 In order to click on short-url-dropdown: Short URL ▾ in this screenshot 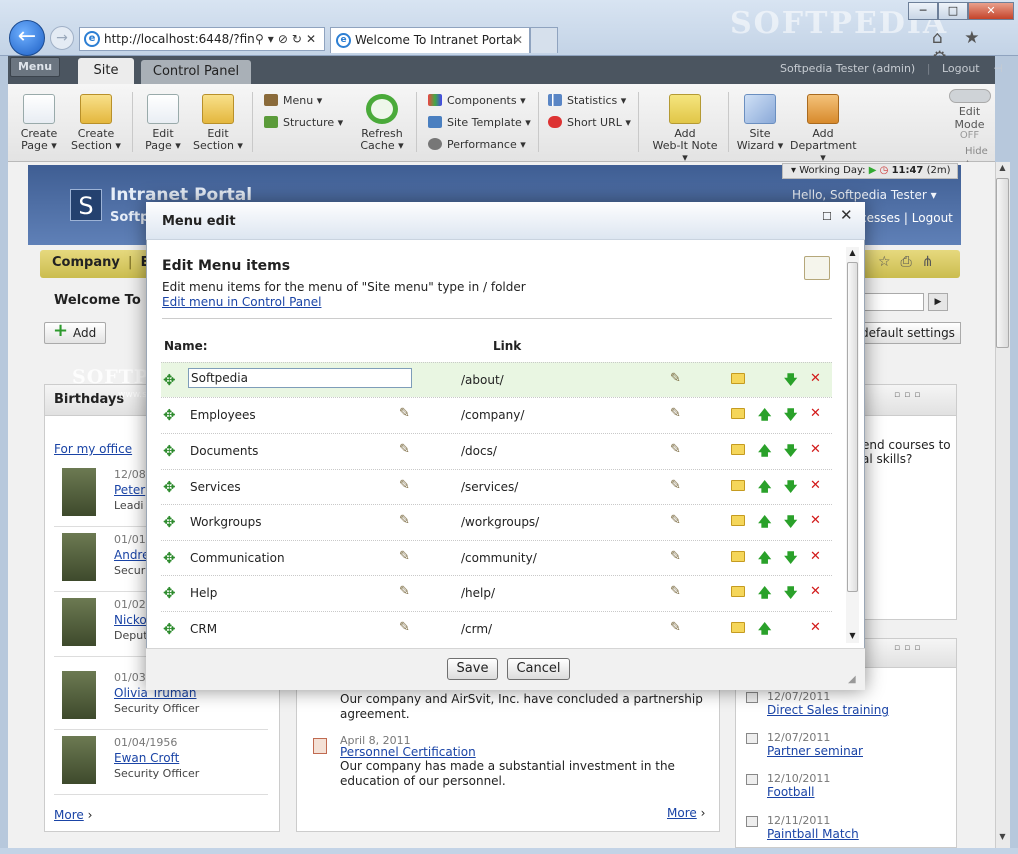, I will do `click(589, 122)`.